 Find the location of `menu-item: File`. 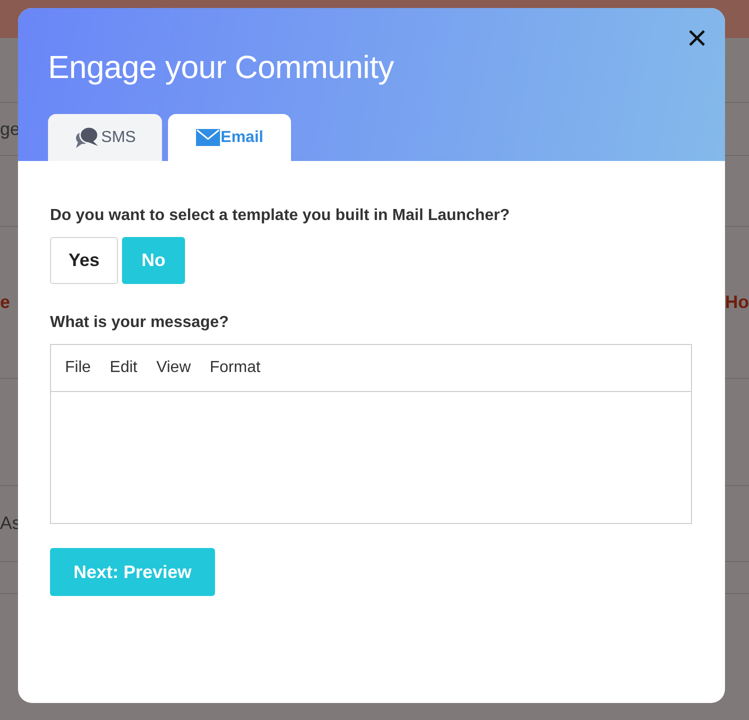

menu-item: File is located at coordinates (78, 368).